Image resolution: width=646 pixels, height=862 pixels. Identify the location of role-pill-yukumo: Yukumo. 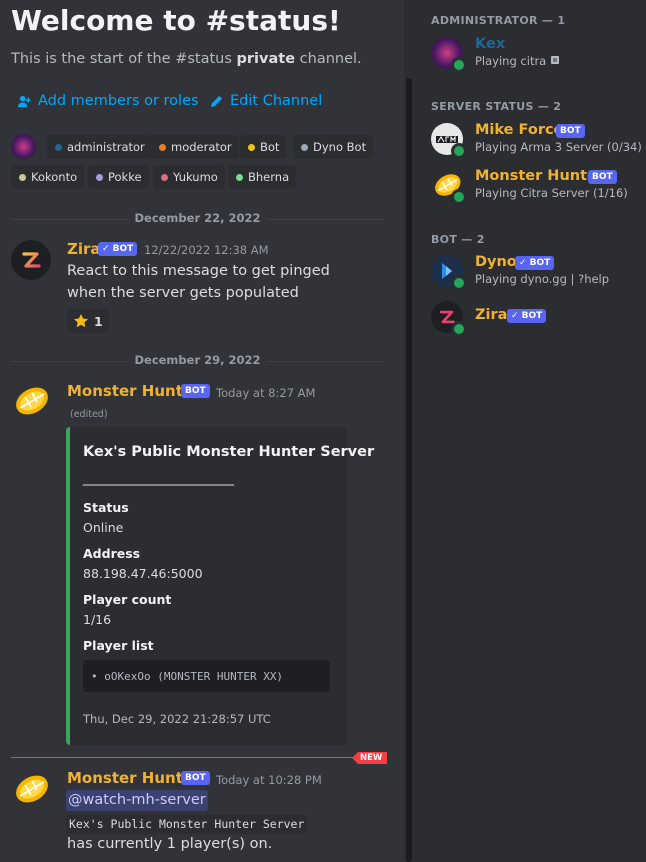
(189, 177).